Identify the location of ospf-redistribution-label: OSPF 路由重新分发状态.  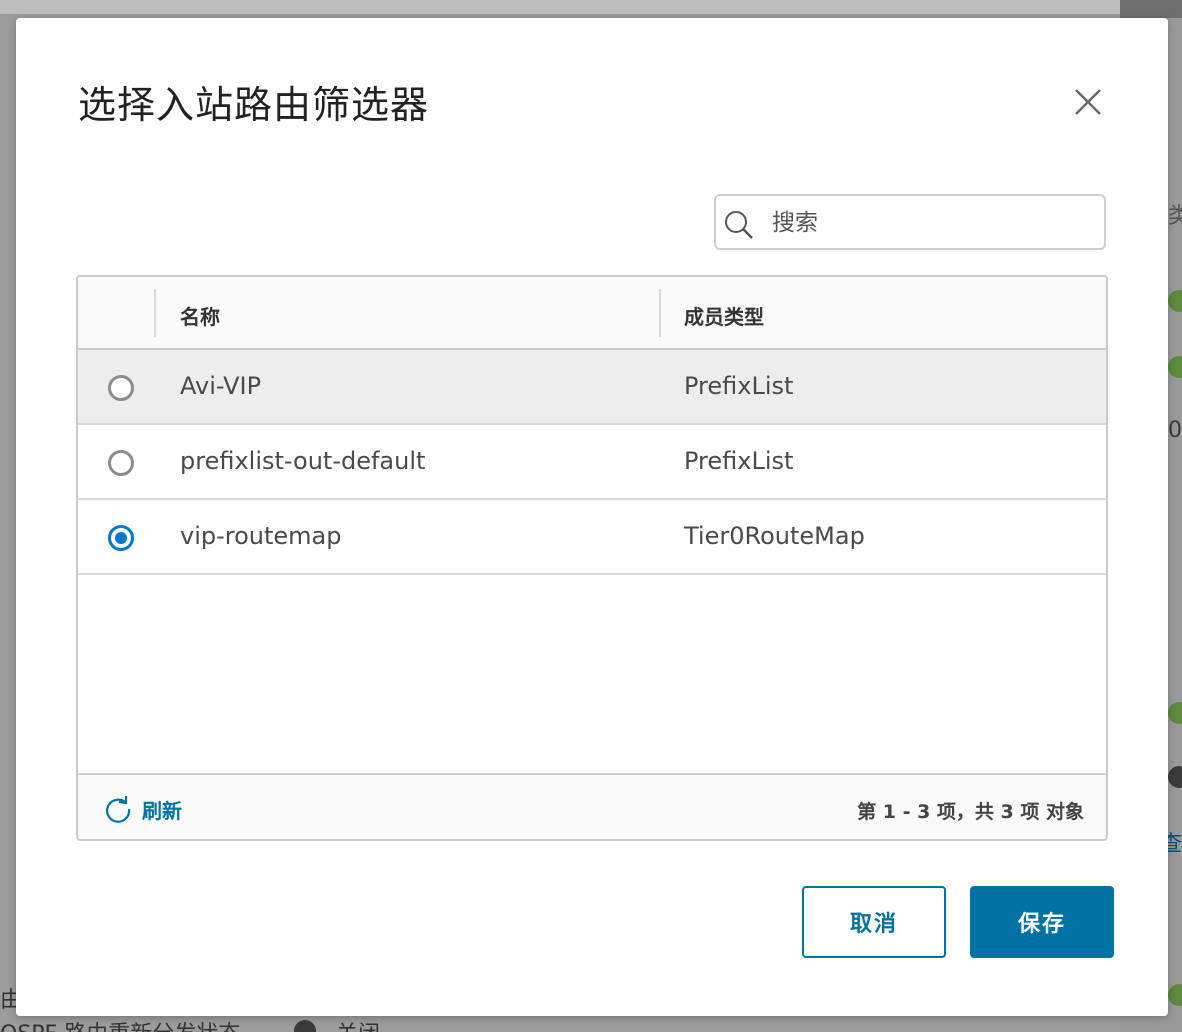
(120, 1024).